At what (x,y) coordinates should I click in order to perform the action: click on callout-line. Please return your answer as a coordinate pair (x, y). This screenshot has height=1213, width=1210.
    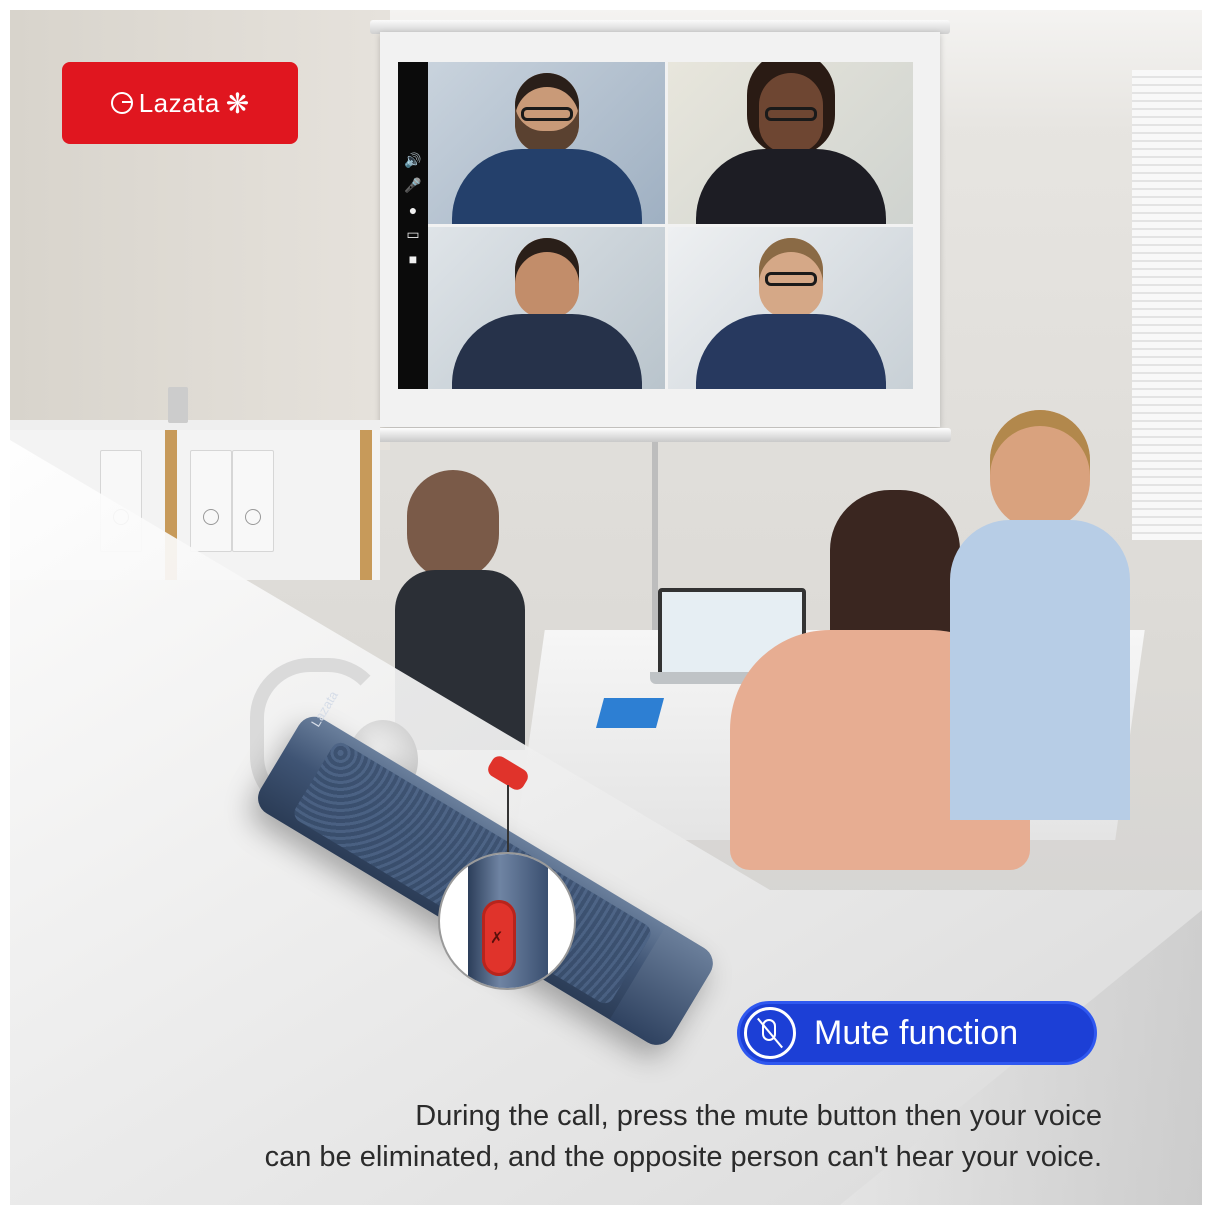
    Looking at the image, I should click on (508, 820).